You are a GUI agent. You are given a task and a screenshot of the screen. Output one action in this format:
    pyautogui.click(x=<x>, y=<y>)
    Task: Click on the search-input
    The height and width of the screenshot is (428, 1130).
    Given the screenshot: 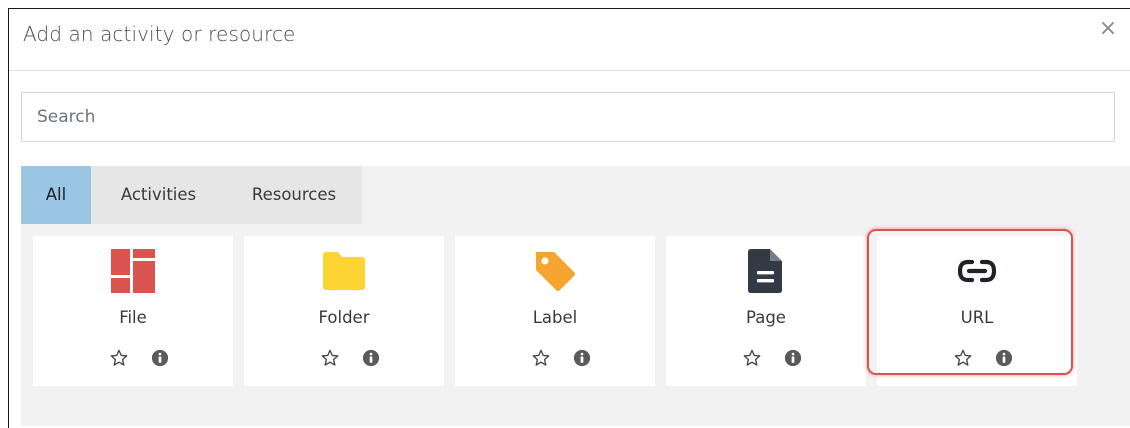 What is the action you would take?
    pyautogui.click(x=568, y=117)
    